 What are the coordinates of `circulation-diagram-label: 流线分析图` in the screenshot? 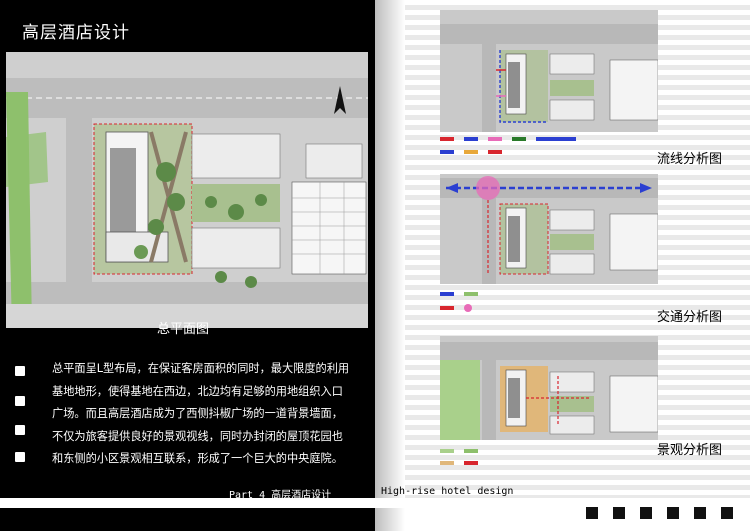 It's located at (690, 159).